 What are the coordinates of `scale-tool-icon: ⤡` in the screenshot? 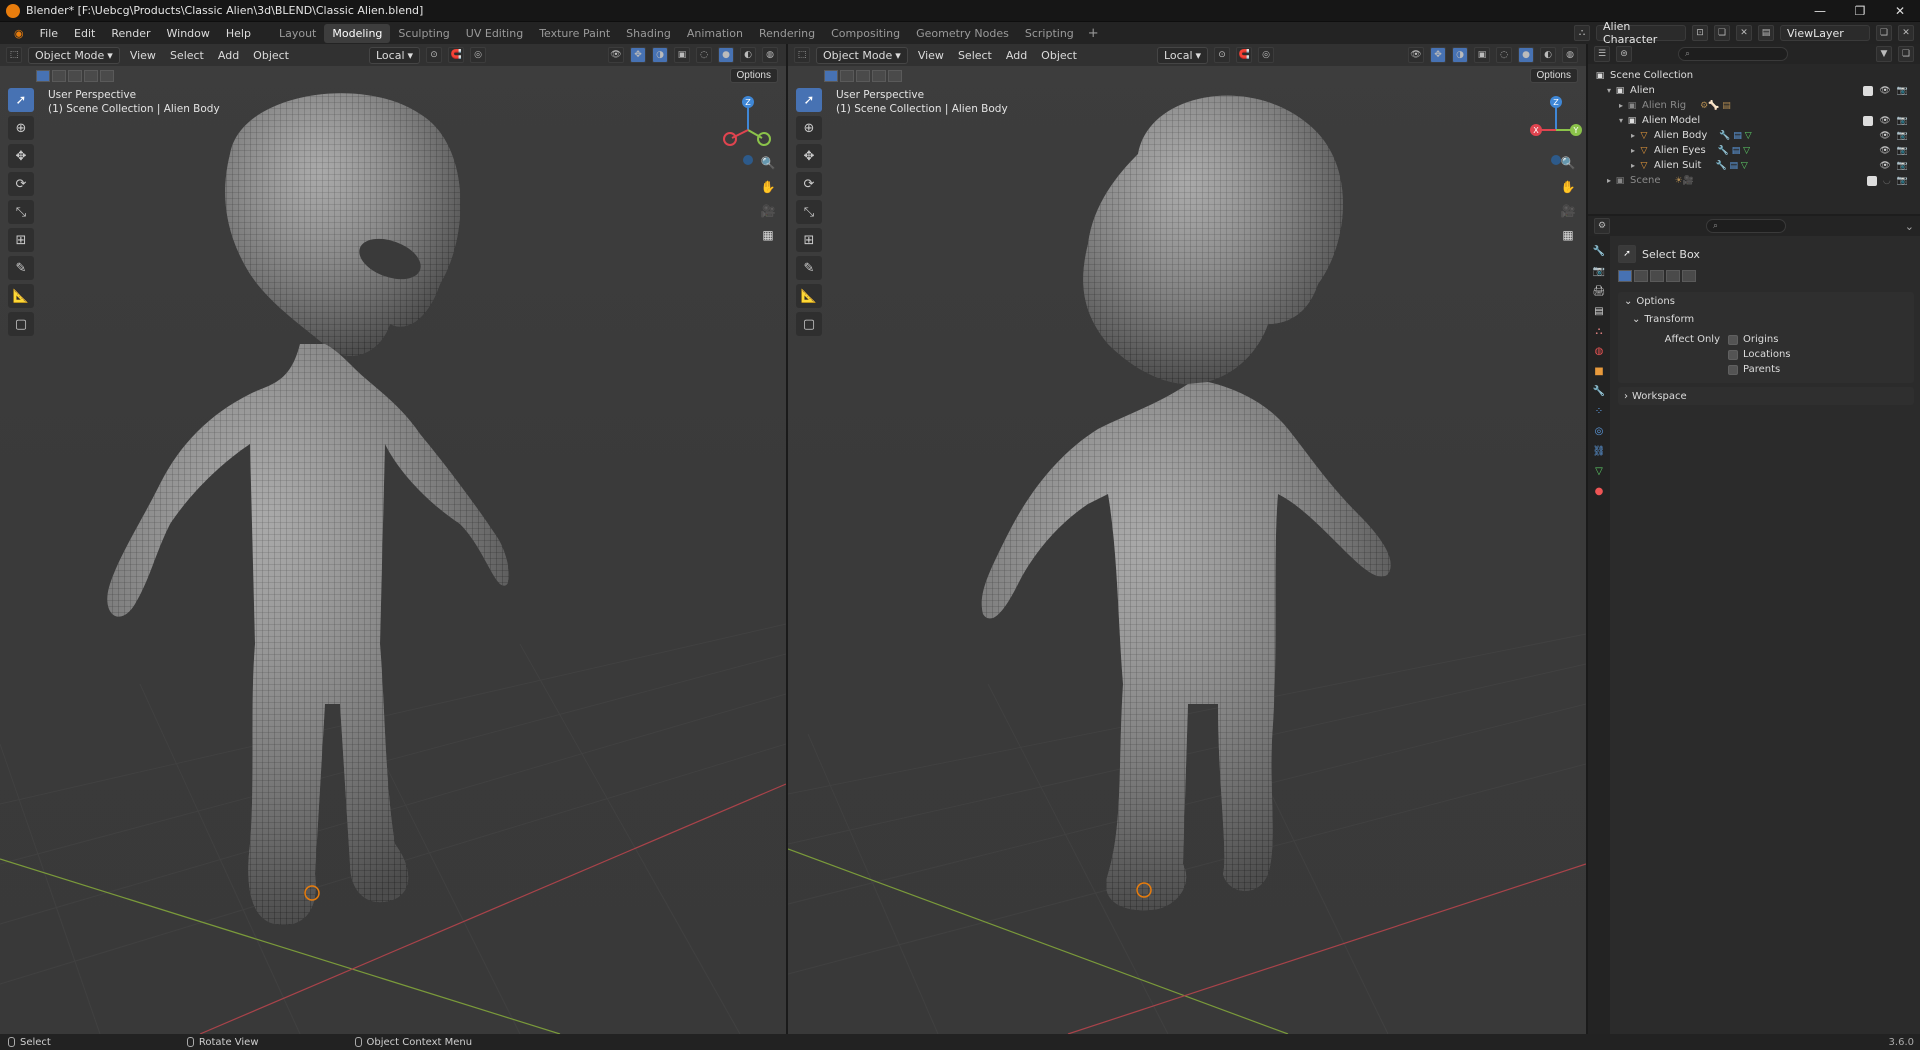 It's located at (21, 212).